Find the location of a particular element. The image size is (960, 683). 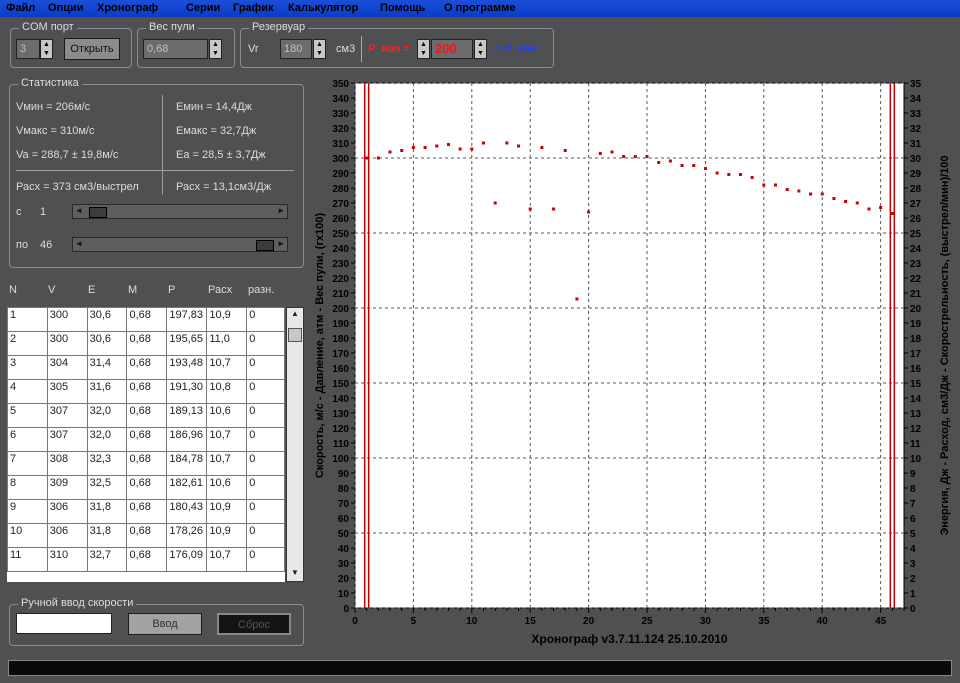

table-cell: 7 is located at coordinates (27, 463).